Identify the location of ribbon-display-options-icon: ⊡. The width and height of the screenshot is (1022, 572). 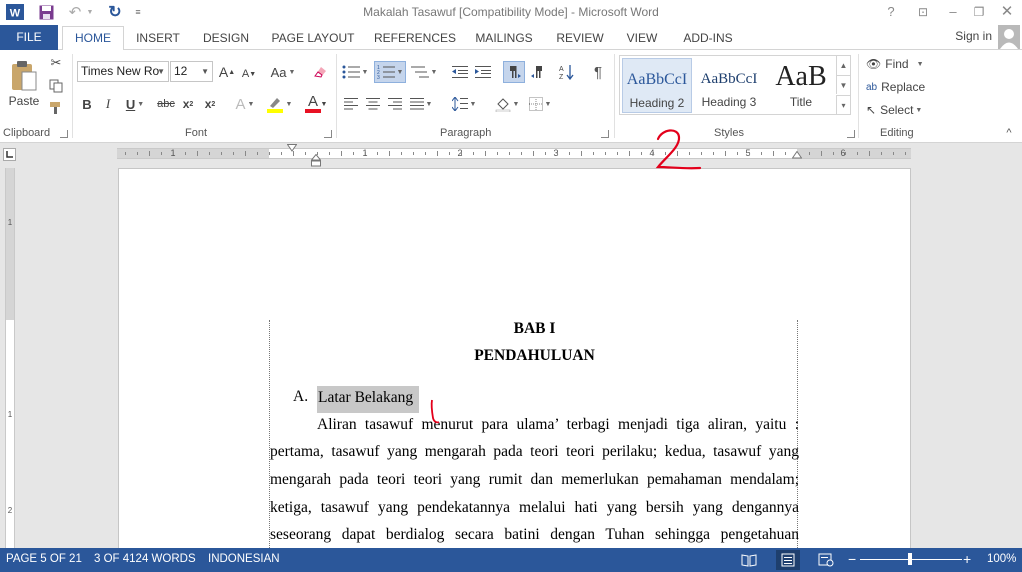
(923, 12).